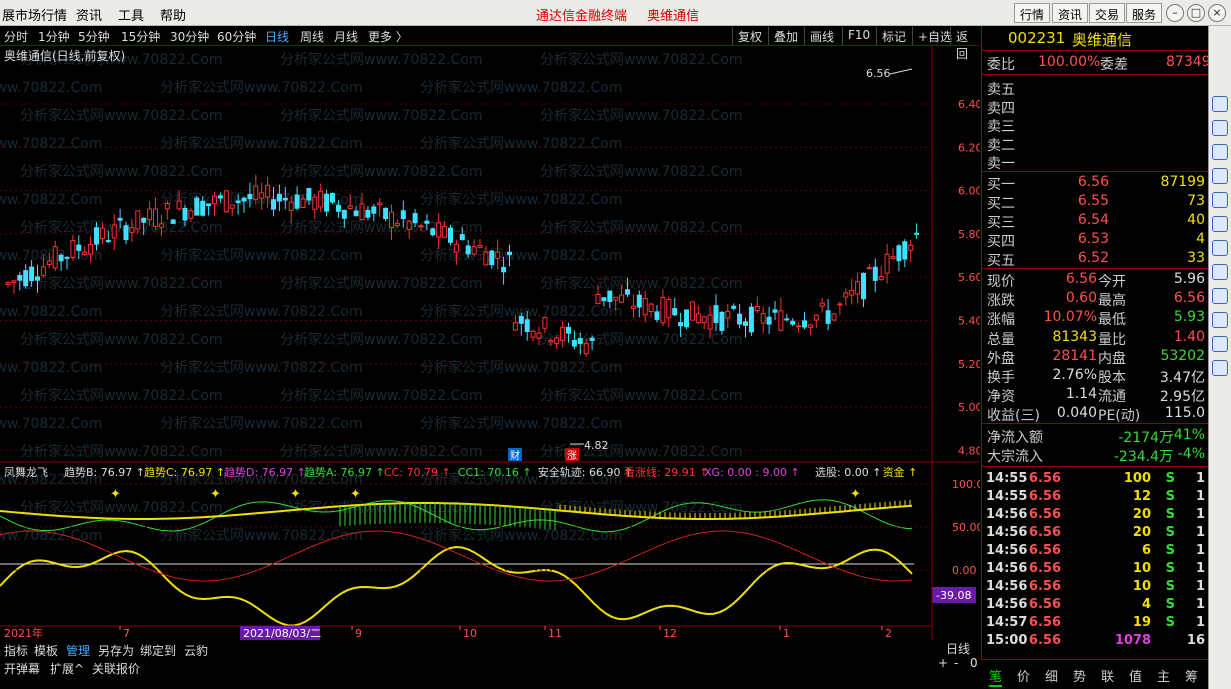  I want to click on tab-save-as: 另存为, so click(116, 650).